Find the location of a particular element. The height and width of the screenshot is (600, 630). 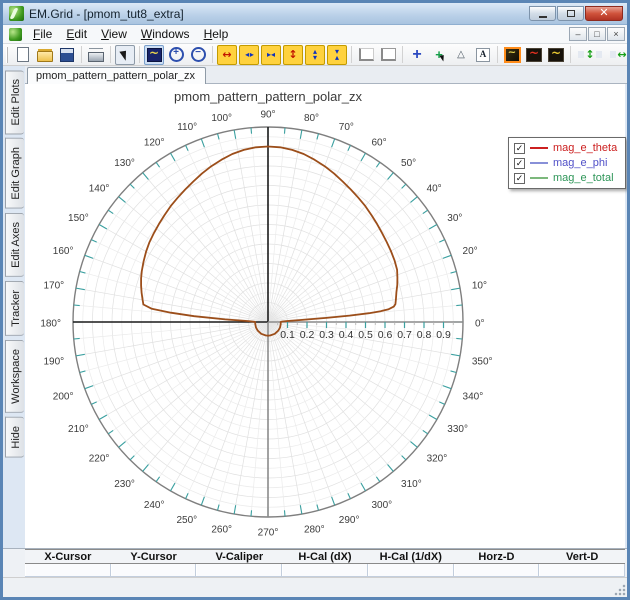

angle-label: 220° is located at coordinates (99, 459).